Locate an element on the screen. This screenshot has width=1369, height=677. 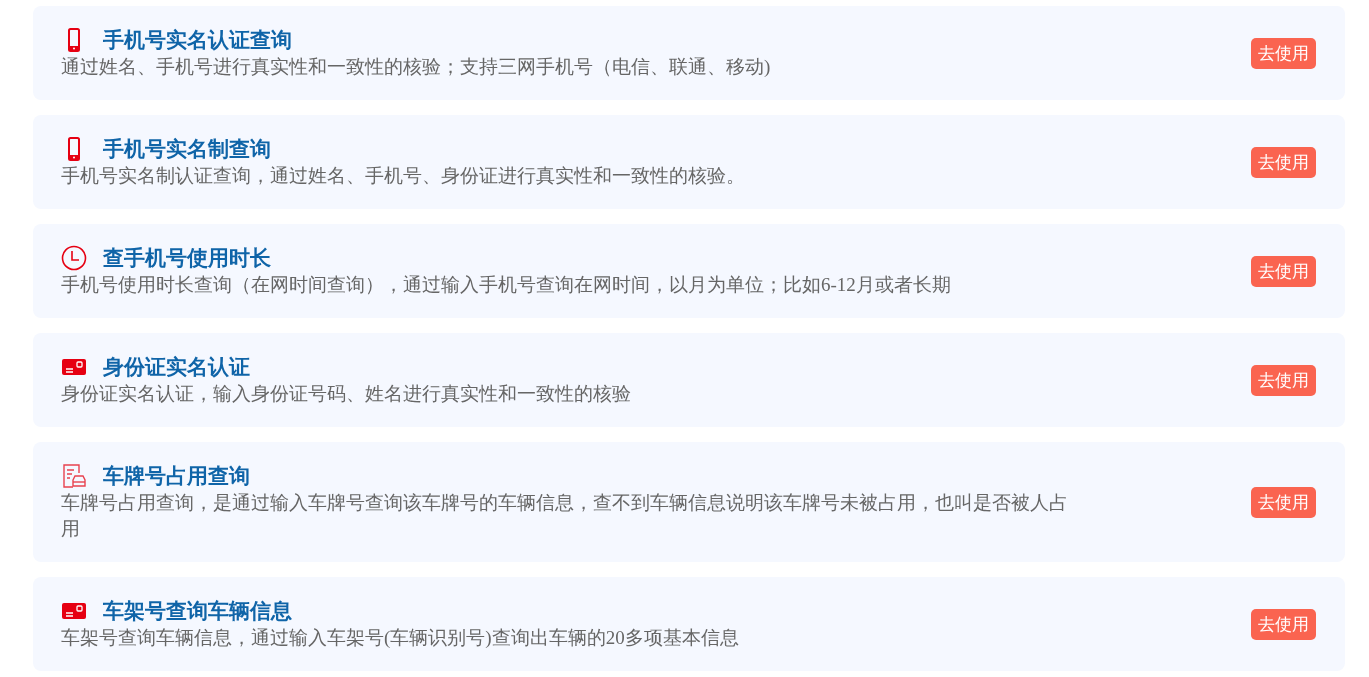
service-title: 车牌号占用查询 is located at coordinates (176, 476).